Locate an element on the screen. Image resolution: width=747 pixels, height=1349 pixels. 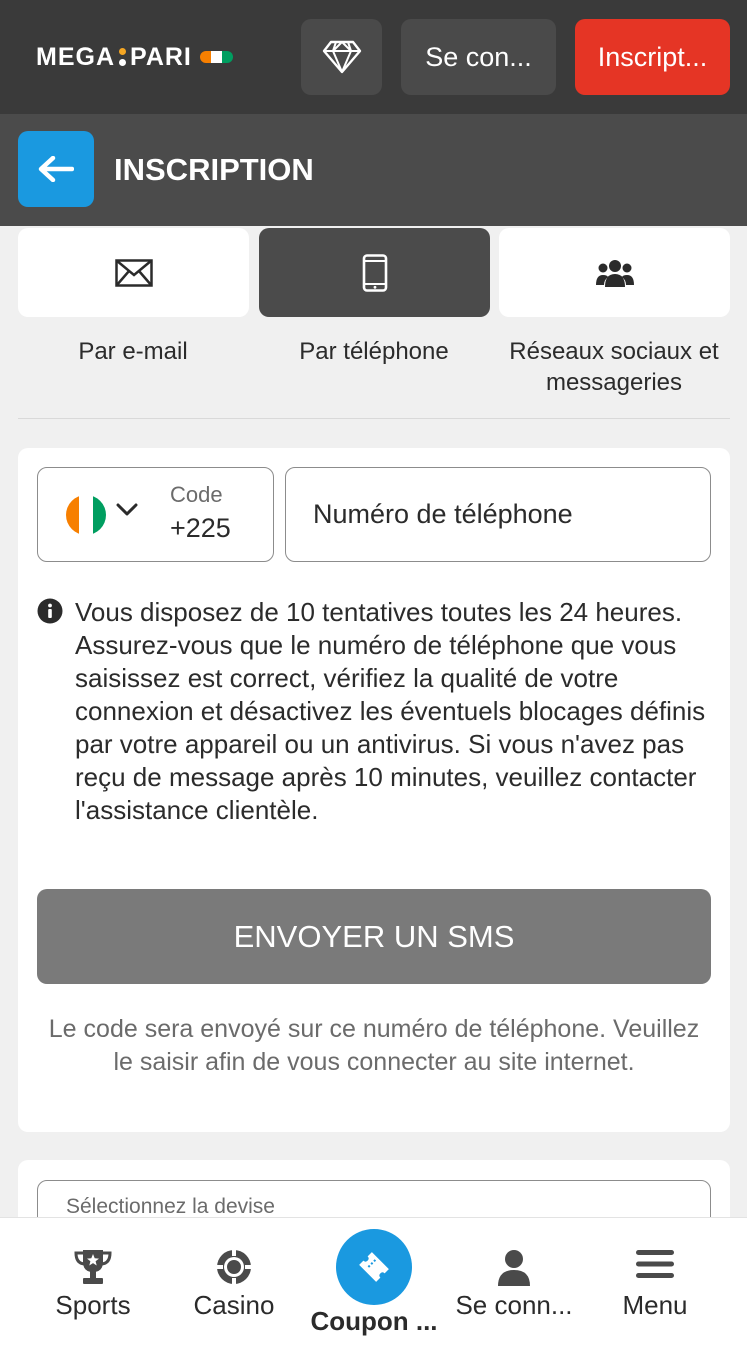
back-button is located at coordinates (56, 169).